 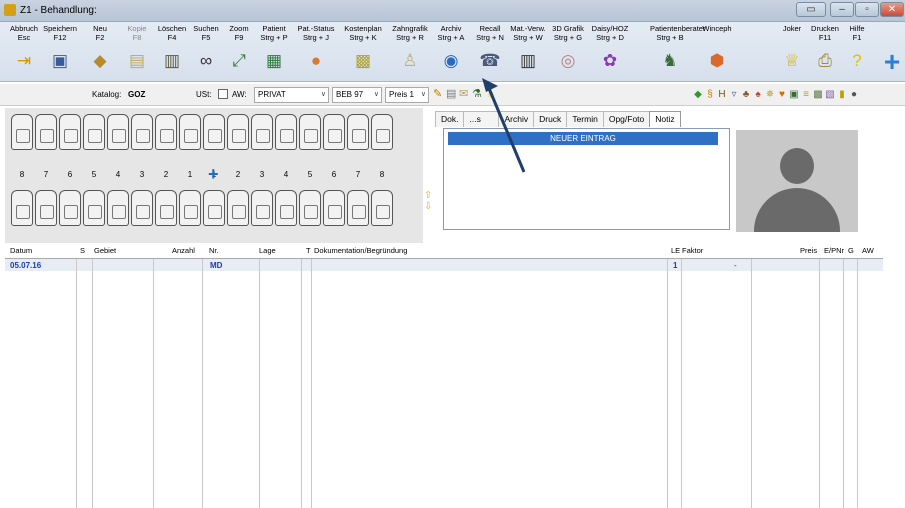 What do you see at coordinates (806, 94) in the screenshot?
I see `stack-icon: ≡` at bounding box center [806, 94].